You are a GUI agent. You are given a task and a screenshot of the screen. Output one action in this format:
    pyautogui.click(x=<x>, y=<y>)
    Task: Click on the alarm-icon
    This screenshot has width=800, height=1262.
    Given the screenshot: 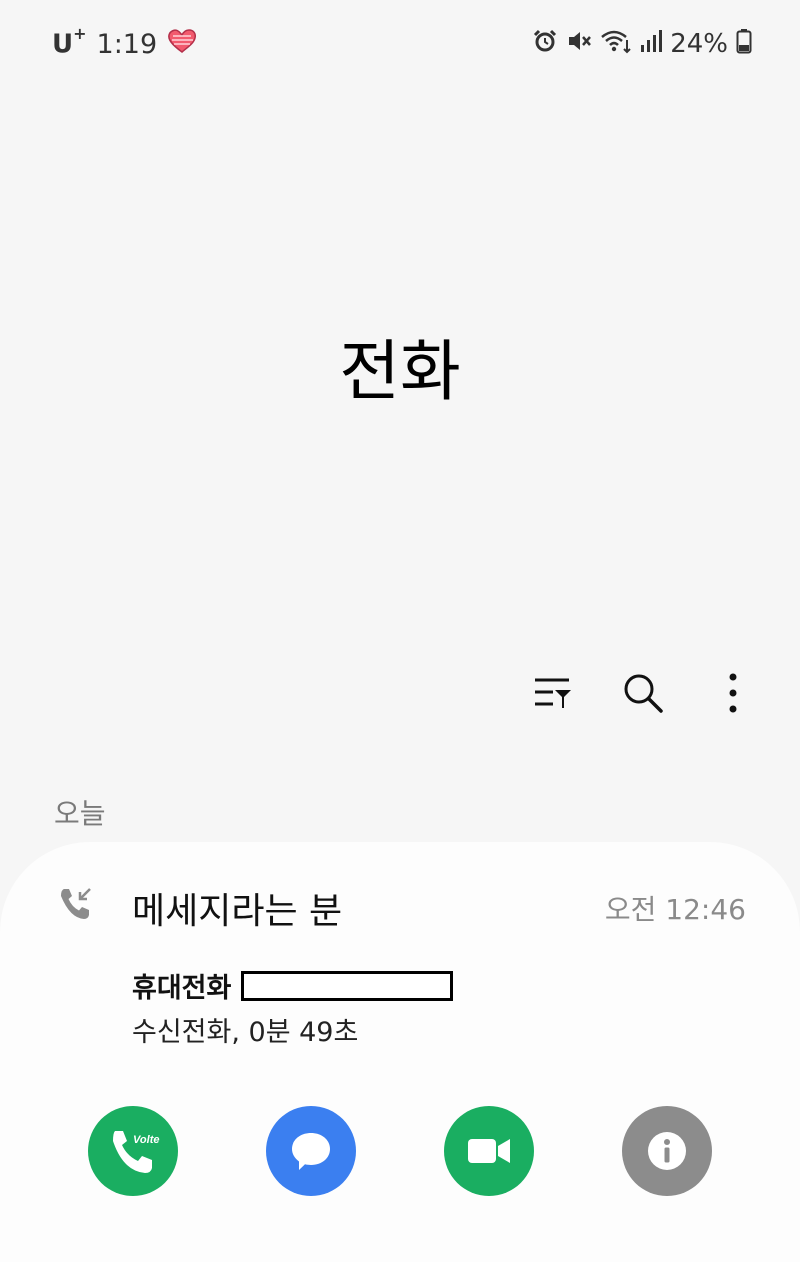 What is the action you would take?
    pyautogui.click(x=545, y=44)
    